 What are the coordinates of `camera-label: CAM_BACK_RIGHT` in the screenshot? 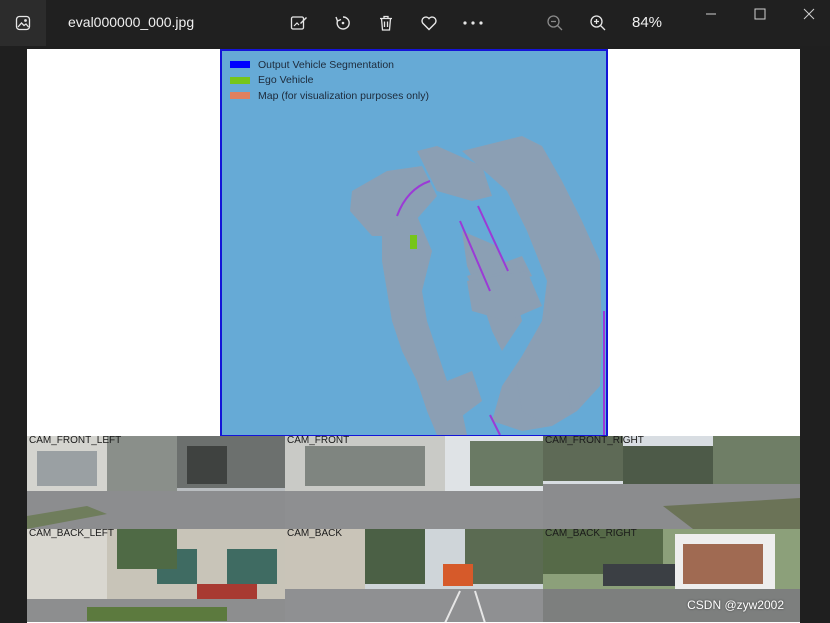 It's located at (591, 534).